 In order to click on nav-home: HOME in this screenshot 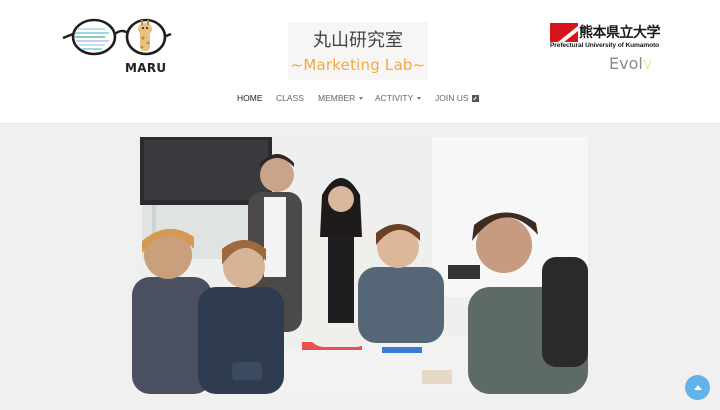, I will do `click(250, 98)`.